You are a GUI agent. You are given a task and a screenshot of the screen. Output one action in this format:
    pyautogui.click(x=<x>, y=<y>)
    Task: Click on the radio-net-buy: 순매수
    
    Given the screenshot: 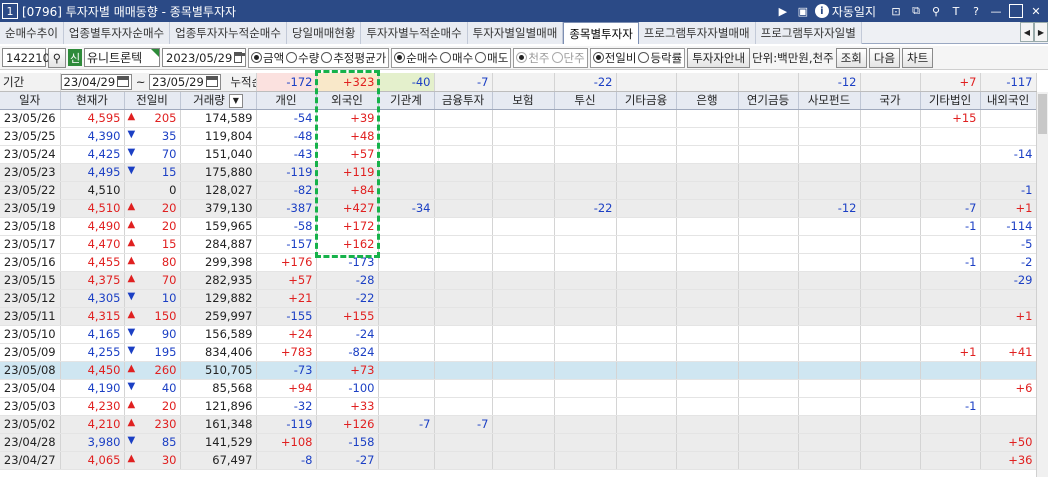 What is the action you would take?
    pyautogui.click(x=416, y=58)
    